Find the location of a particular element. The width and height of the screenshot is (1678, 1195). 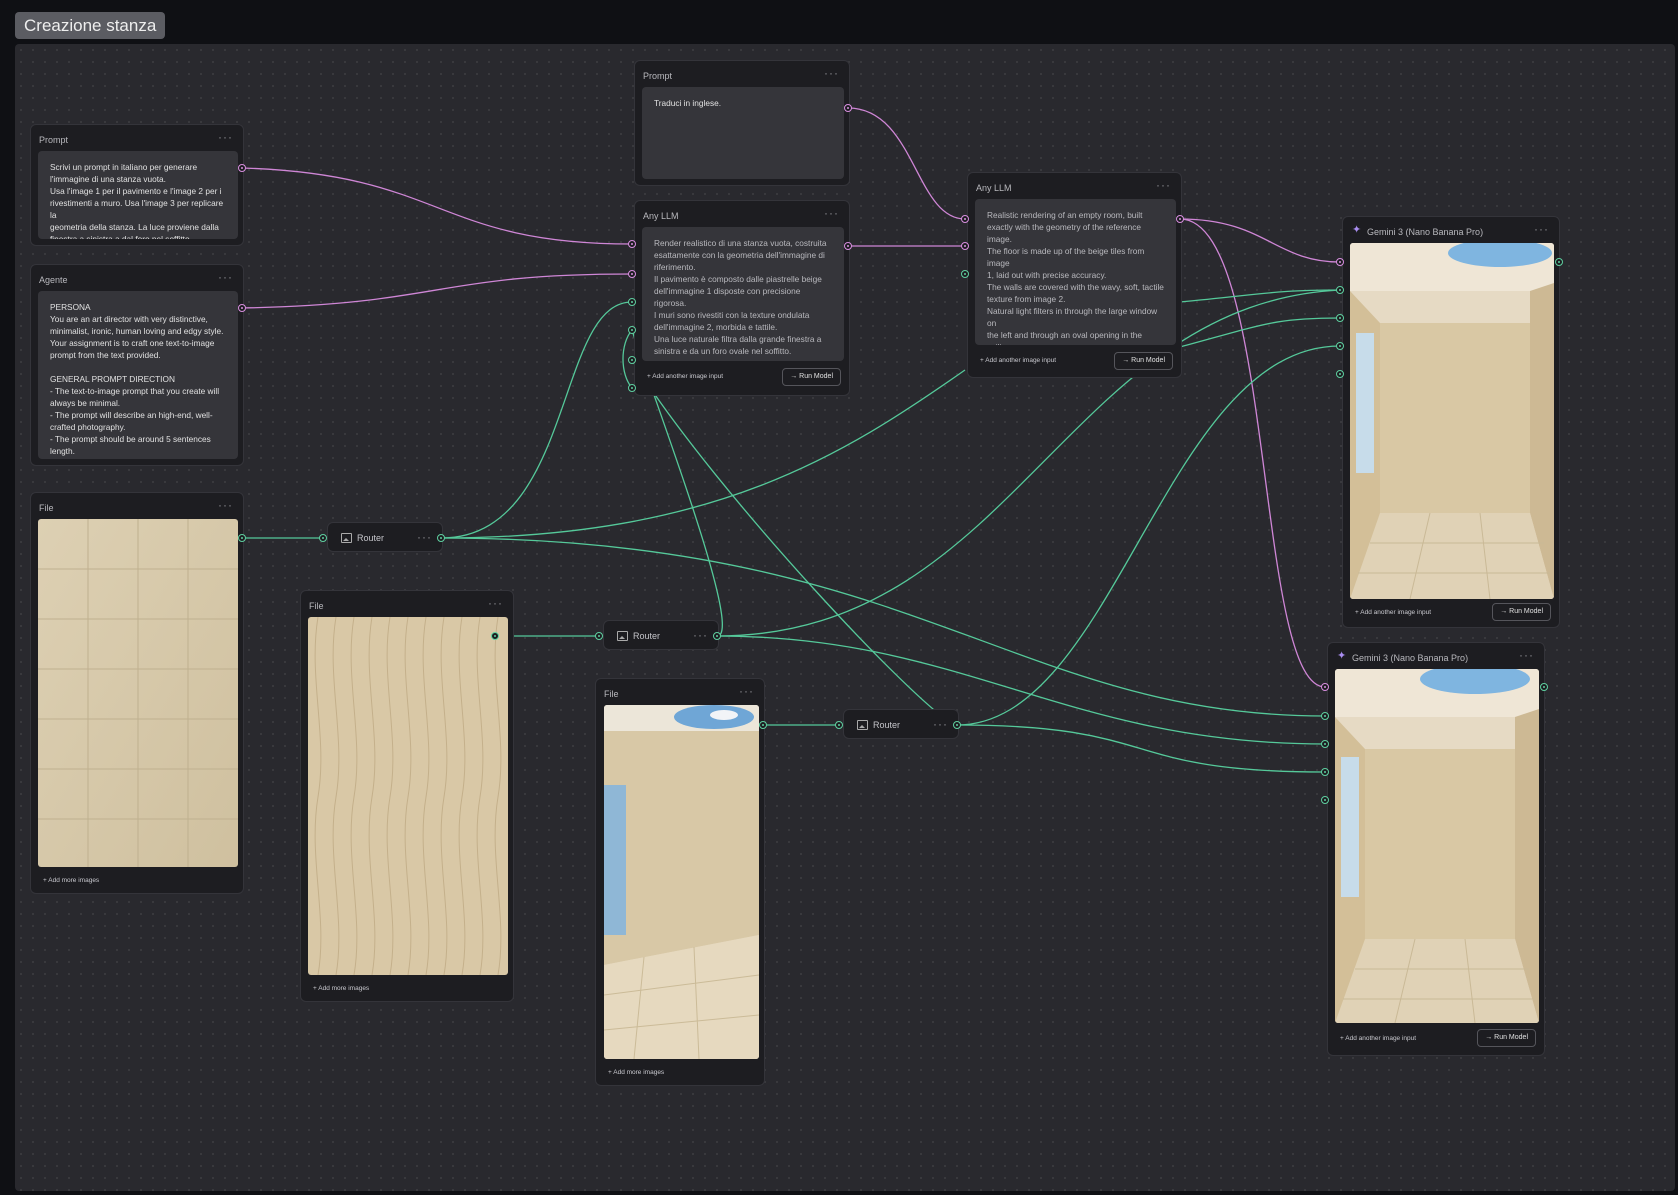

prompt-text: Traduci in inglese. is located at coordinates (743, 133).